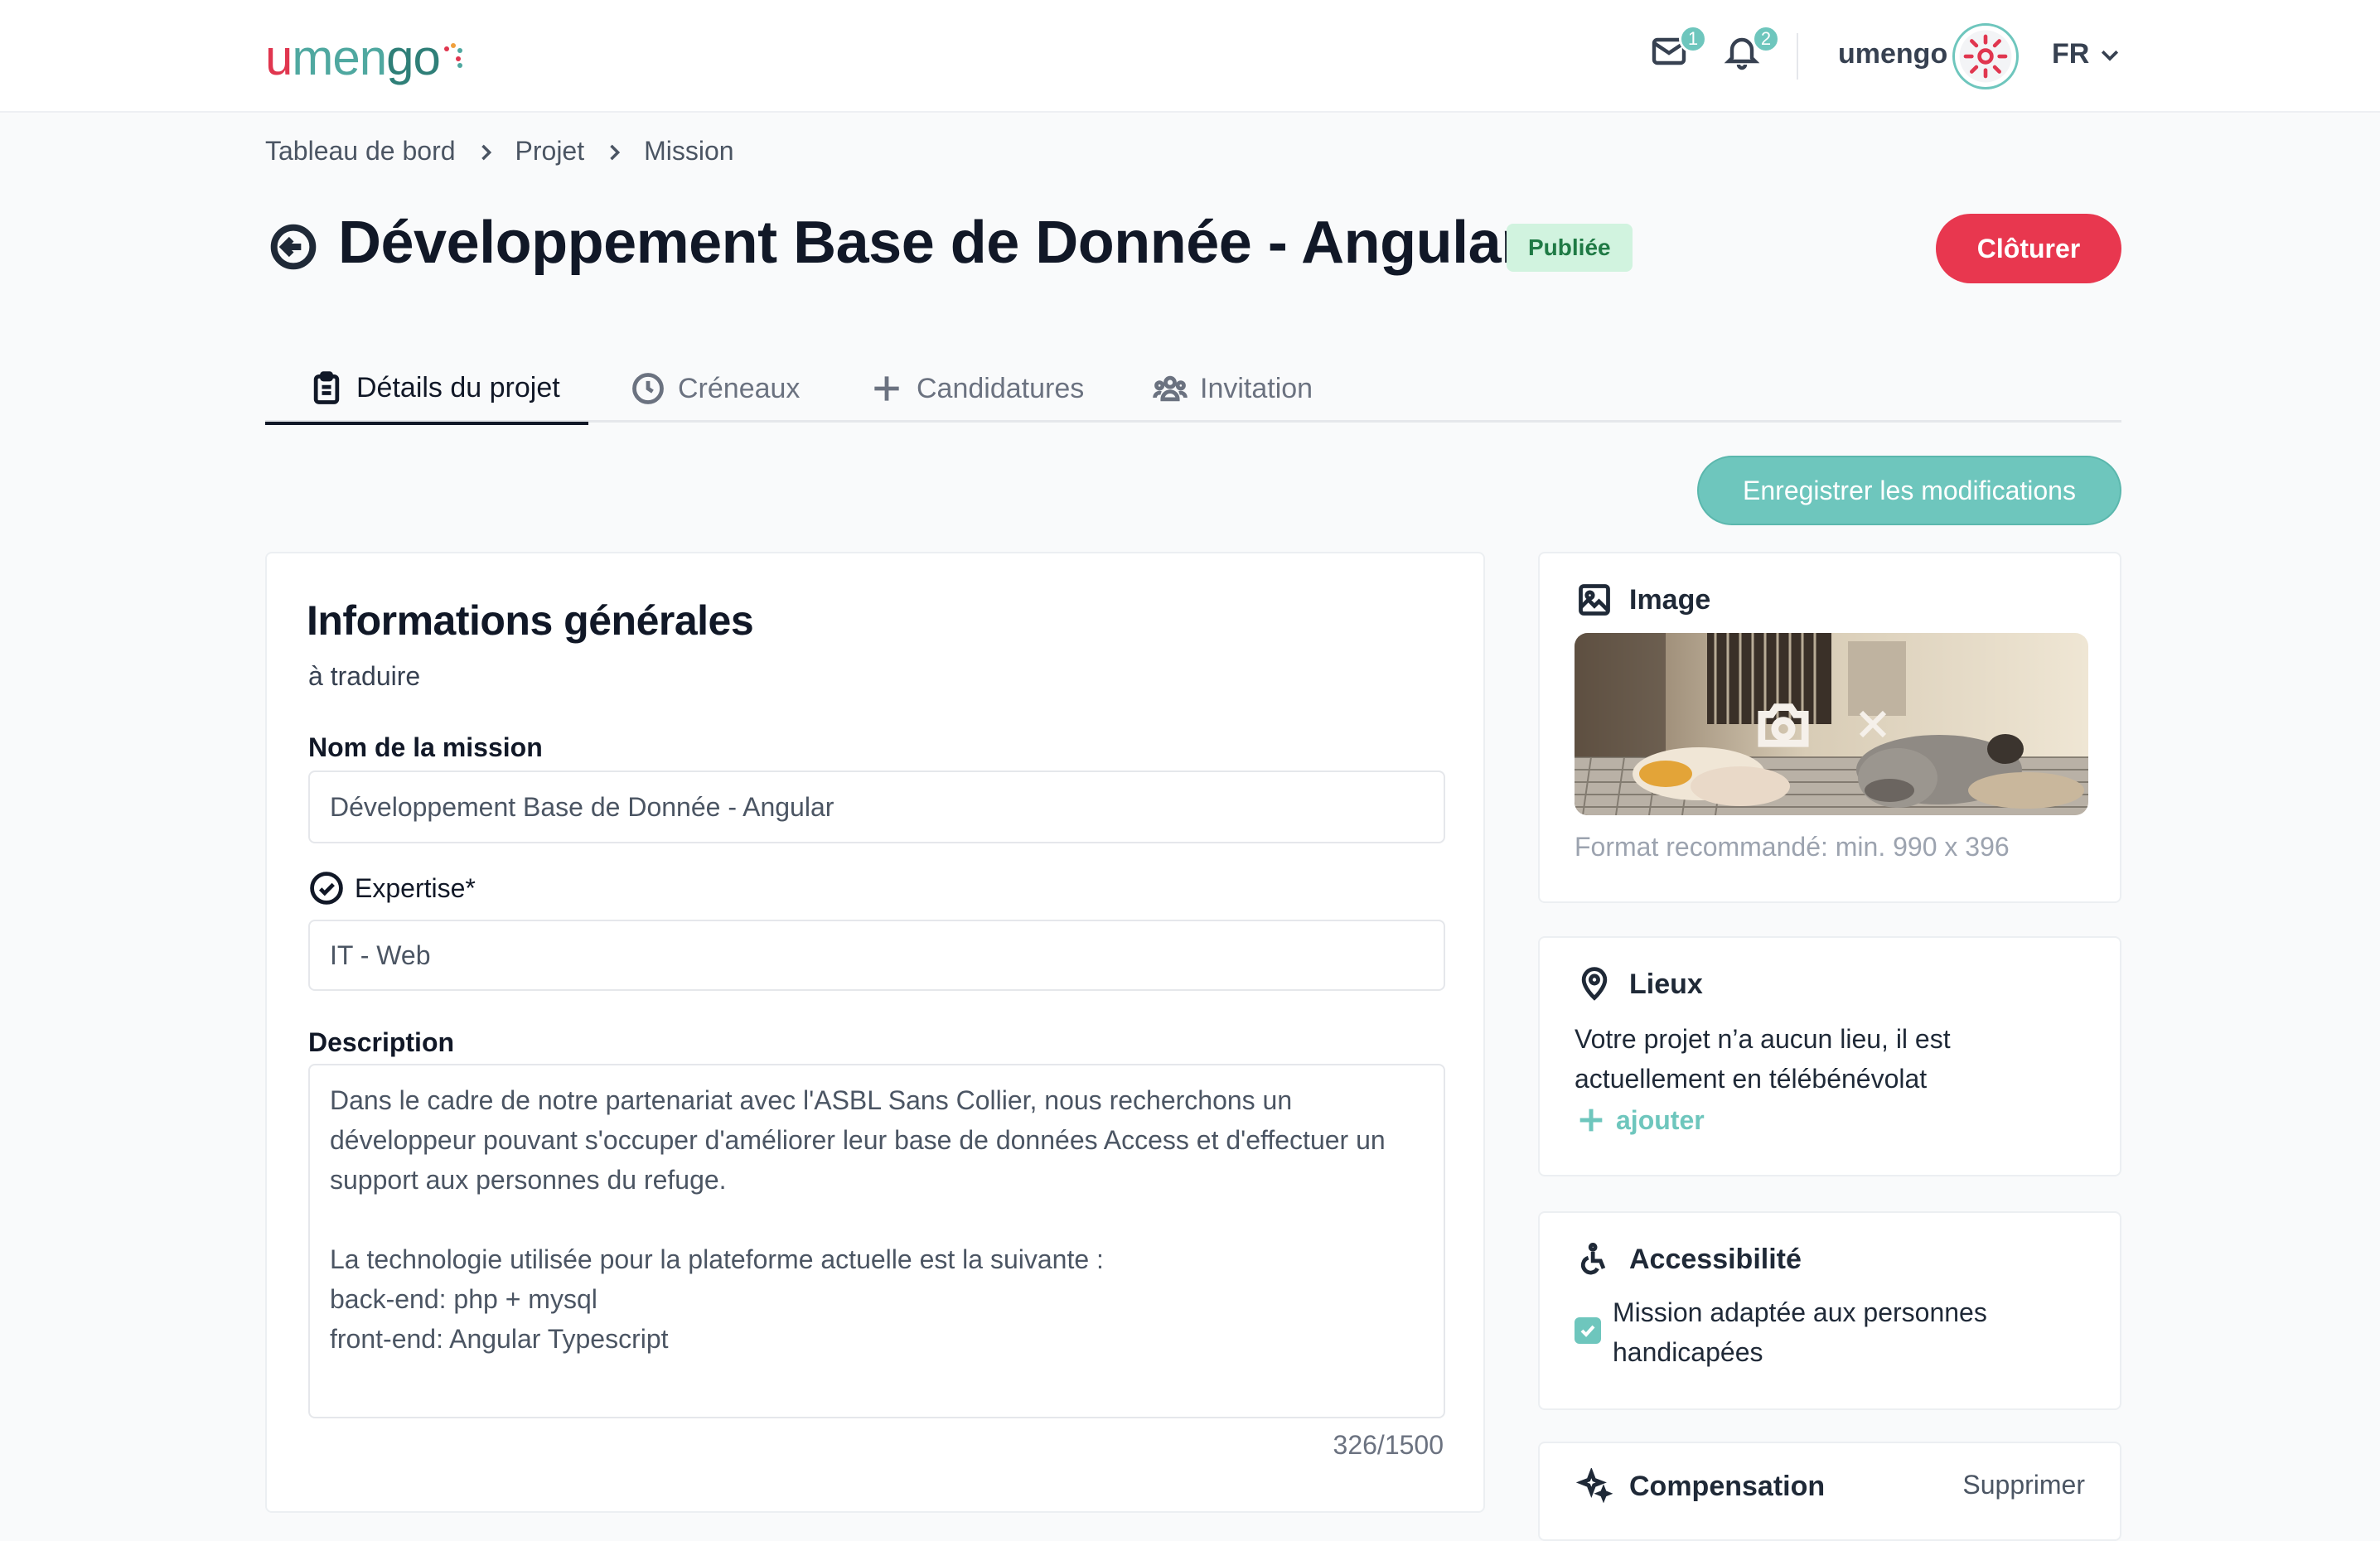 Image resolution: width=2380 pixels, height=1541 pixels. I want to click on image-card-header: Image, so click(1643, 600).